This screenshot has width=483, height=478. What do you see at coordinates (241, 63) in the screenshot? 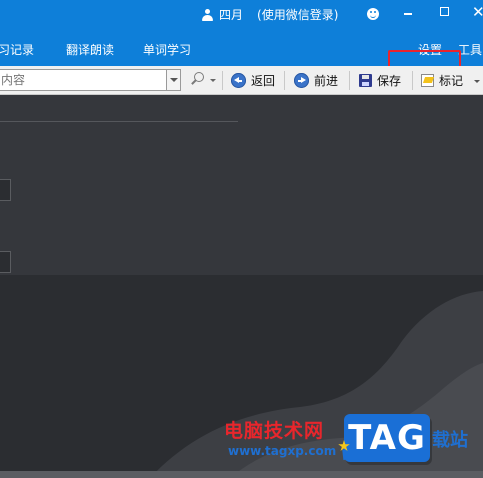
I see `menu-bar: 习记录 翻译朗读 单词学习 设置 工具` at bounding box center [241, 63].